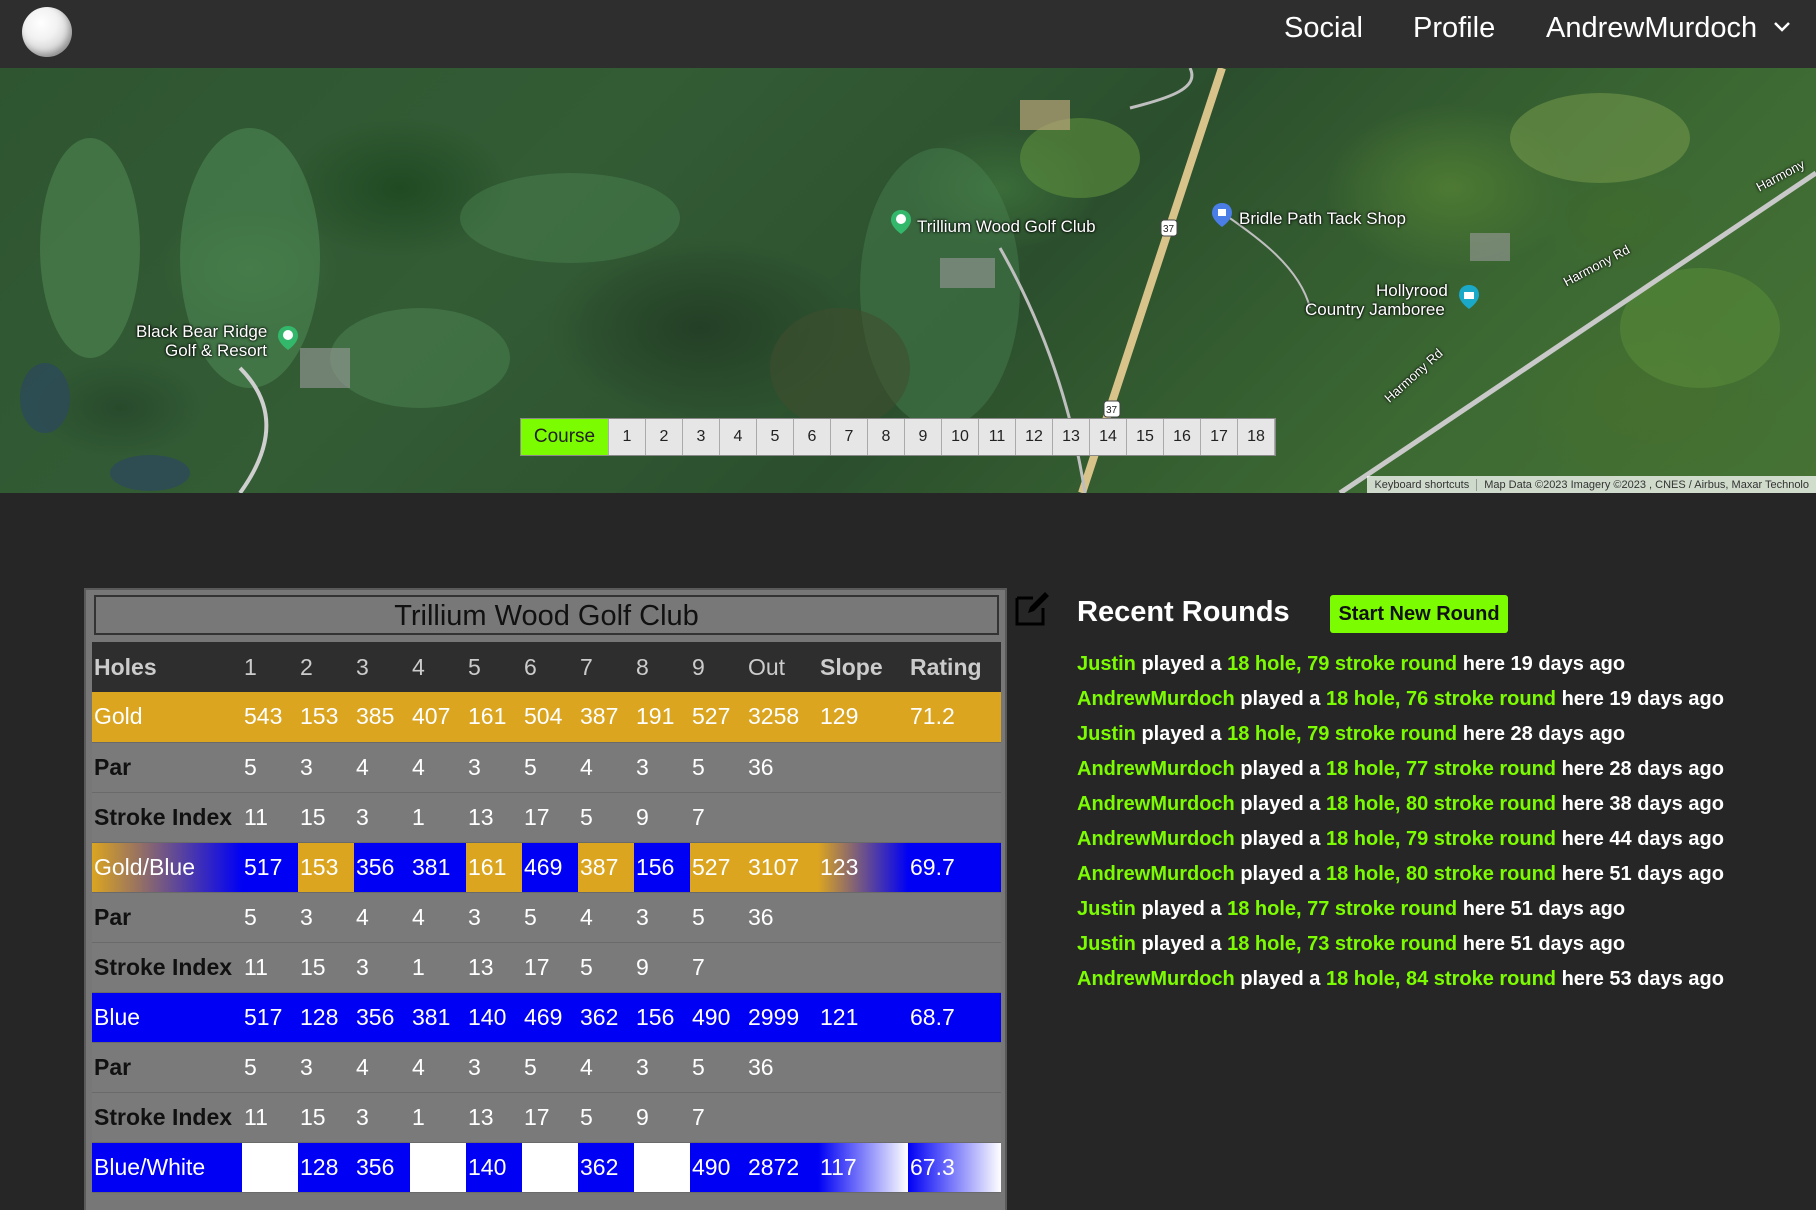 The image size is (1816, 1210). I want to click on poi-trillium-wood: Trillium Wood Golf Club, so click(1006, 226).